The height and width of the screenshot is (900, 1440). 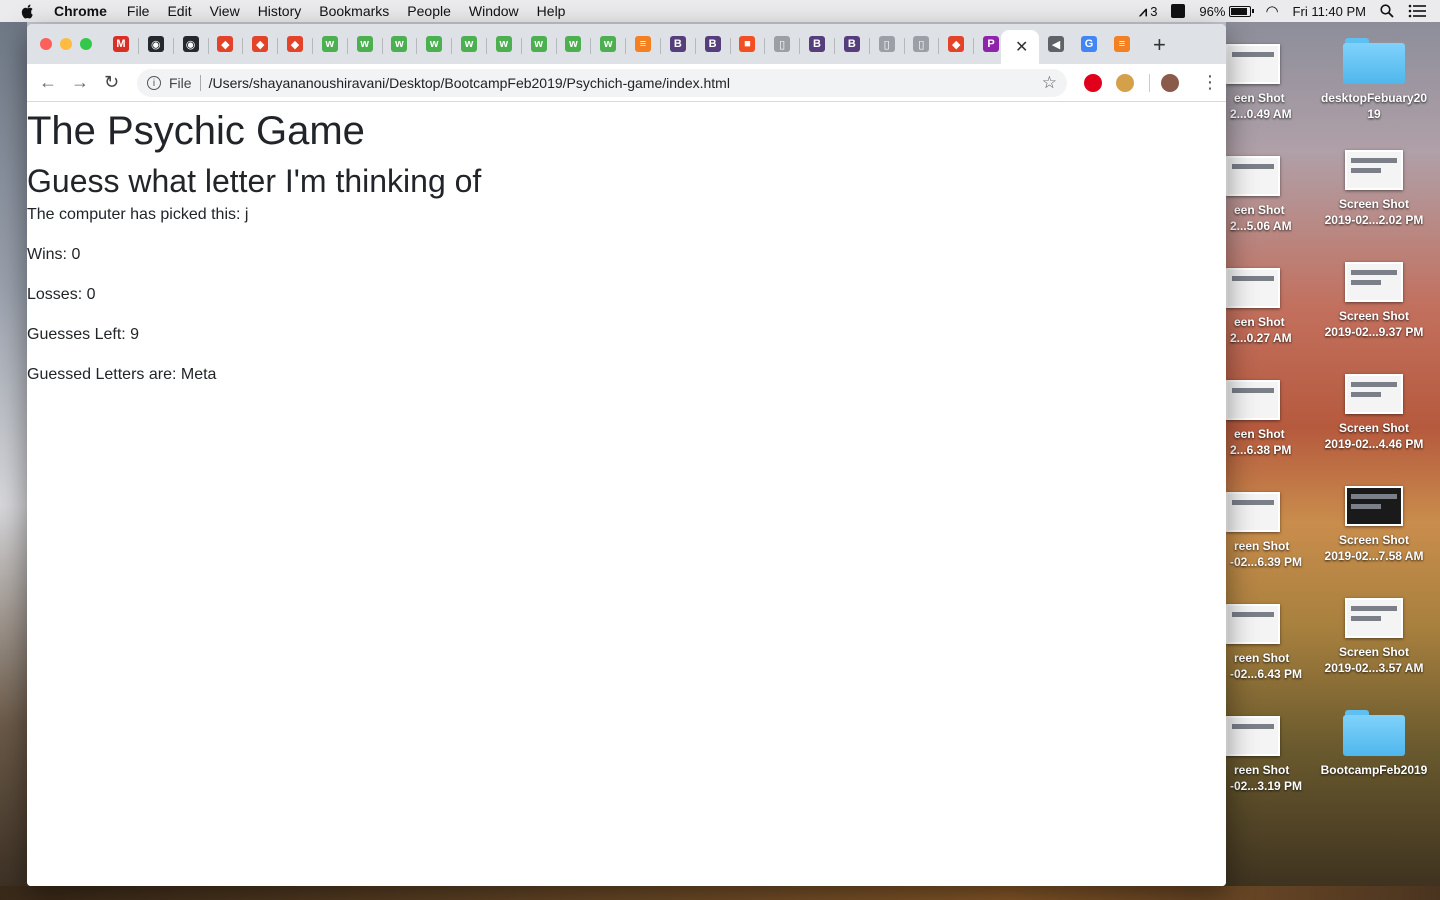 What do you see at coordinates (46, 44) in the screenshot?
I see `close-window-button` at bounding box center [46, 44].